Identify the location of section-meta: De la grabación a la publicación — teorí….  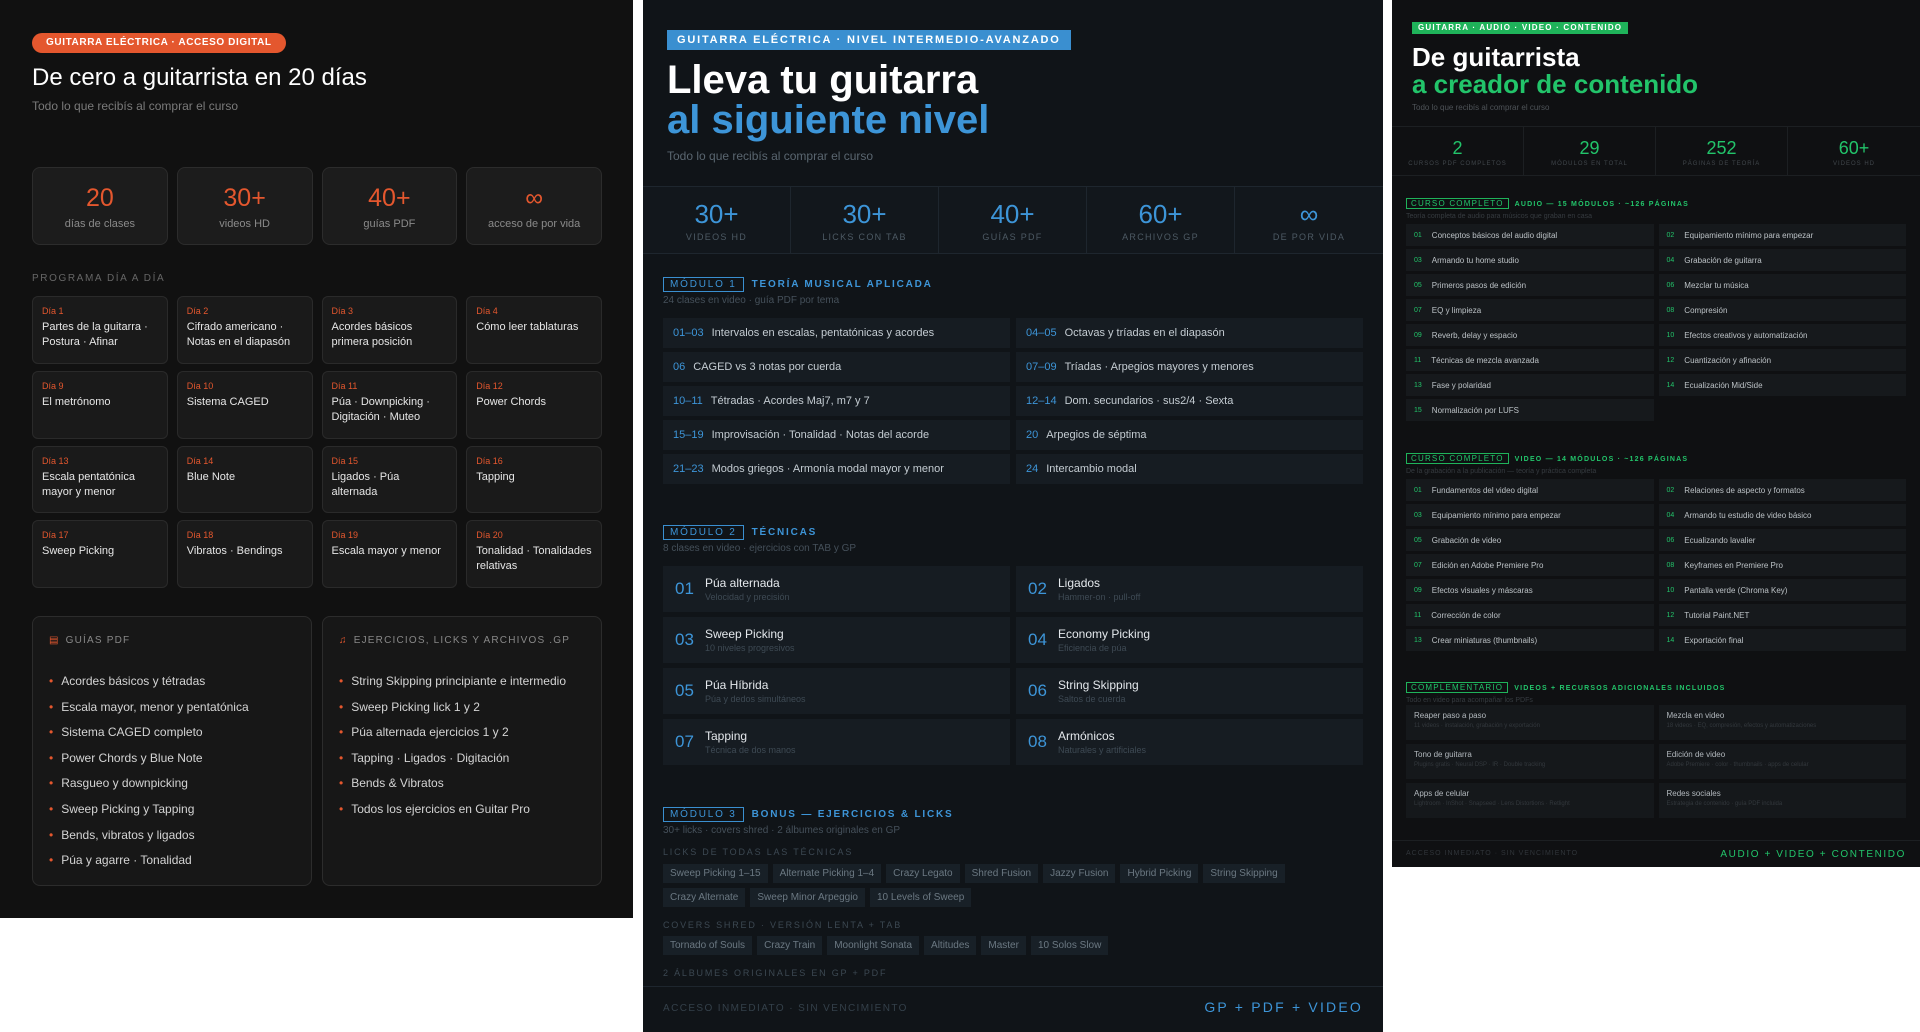
(1501, 471).